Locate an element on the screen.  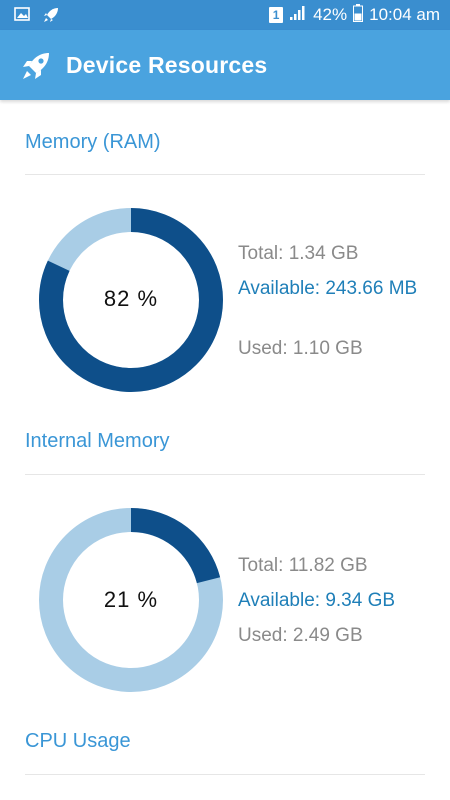
ram-available: Available: 243.66 MB is located at coordinates (328, 288).